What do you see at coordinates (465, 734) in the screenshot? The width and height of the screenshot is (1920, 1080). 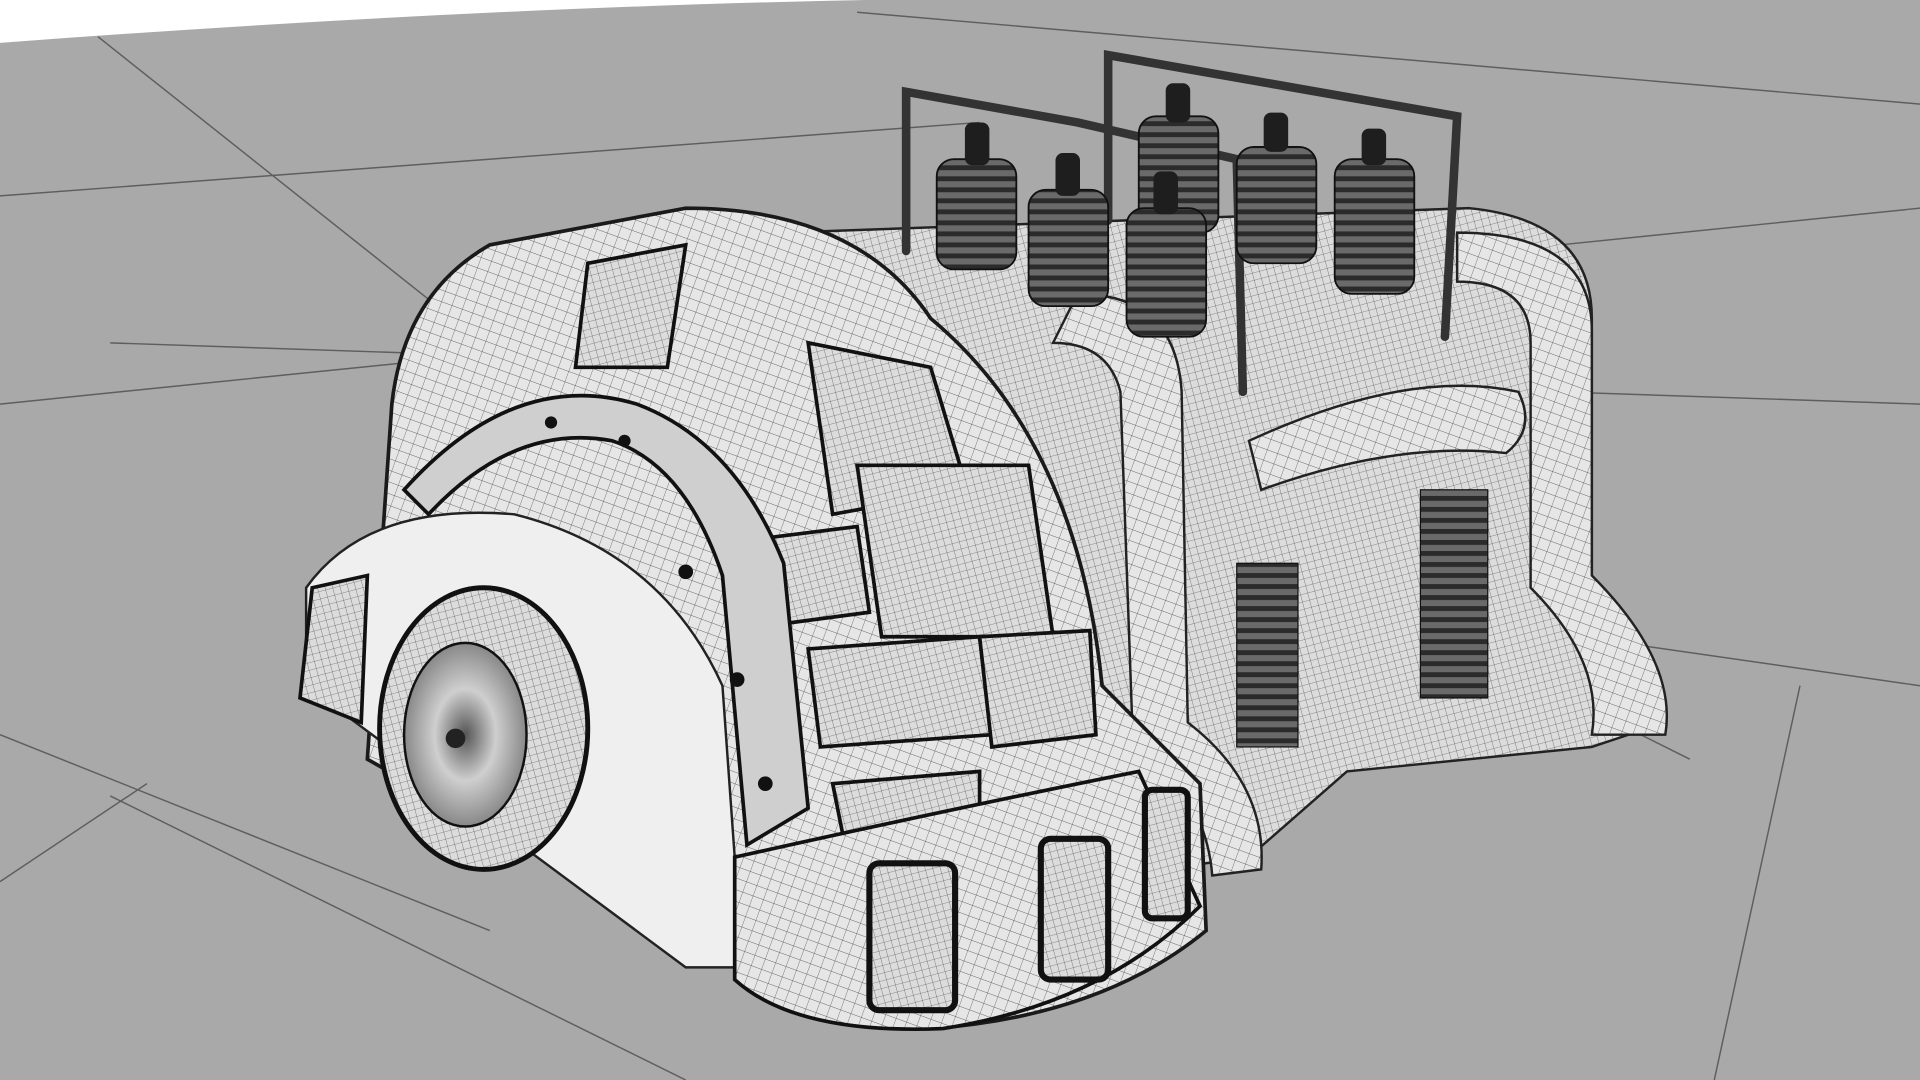 I see `fan-disc` at bounding box center [465, 734].